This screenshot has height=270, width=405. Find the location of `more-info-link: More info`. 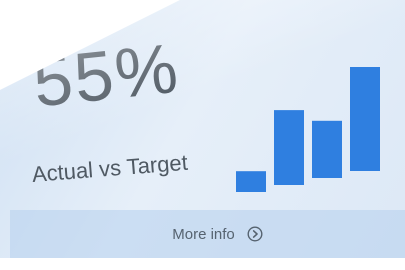

more-info-link: More info is located at coordinates (217, 234).